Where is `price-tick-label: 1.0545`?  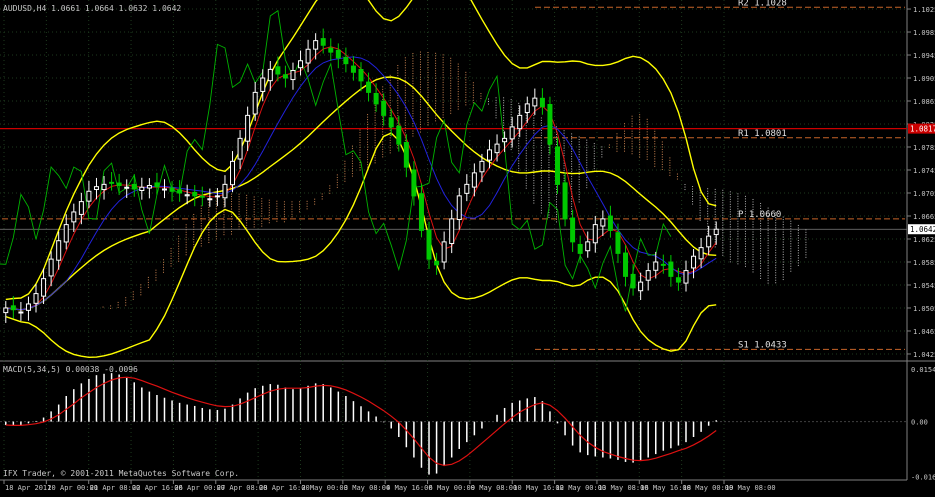 price-tick-label: 1.0545 is located at coordinates (924, 286).